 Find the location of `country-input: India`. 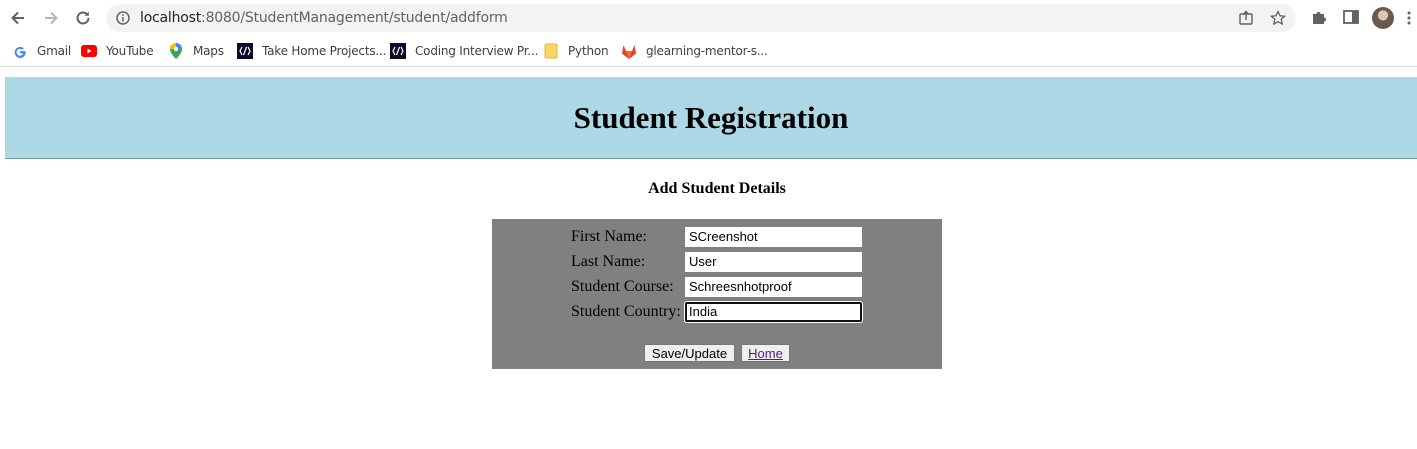

country-input: India is located at coordinates (773, 312).